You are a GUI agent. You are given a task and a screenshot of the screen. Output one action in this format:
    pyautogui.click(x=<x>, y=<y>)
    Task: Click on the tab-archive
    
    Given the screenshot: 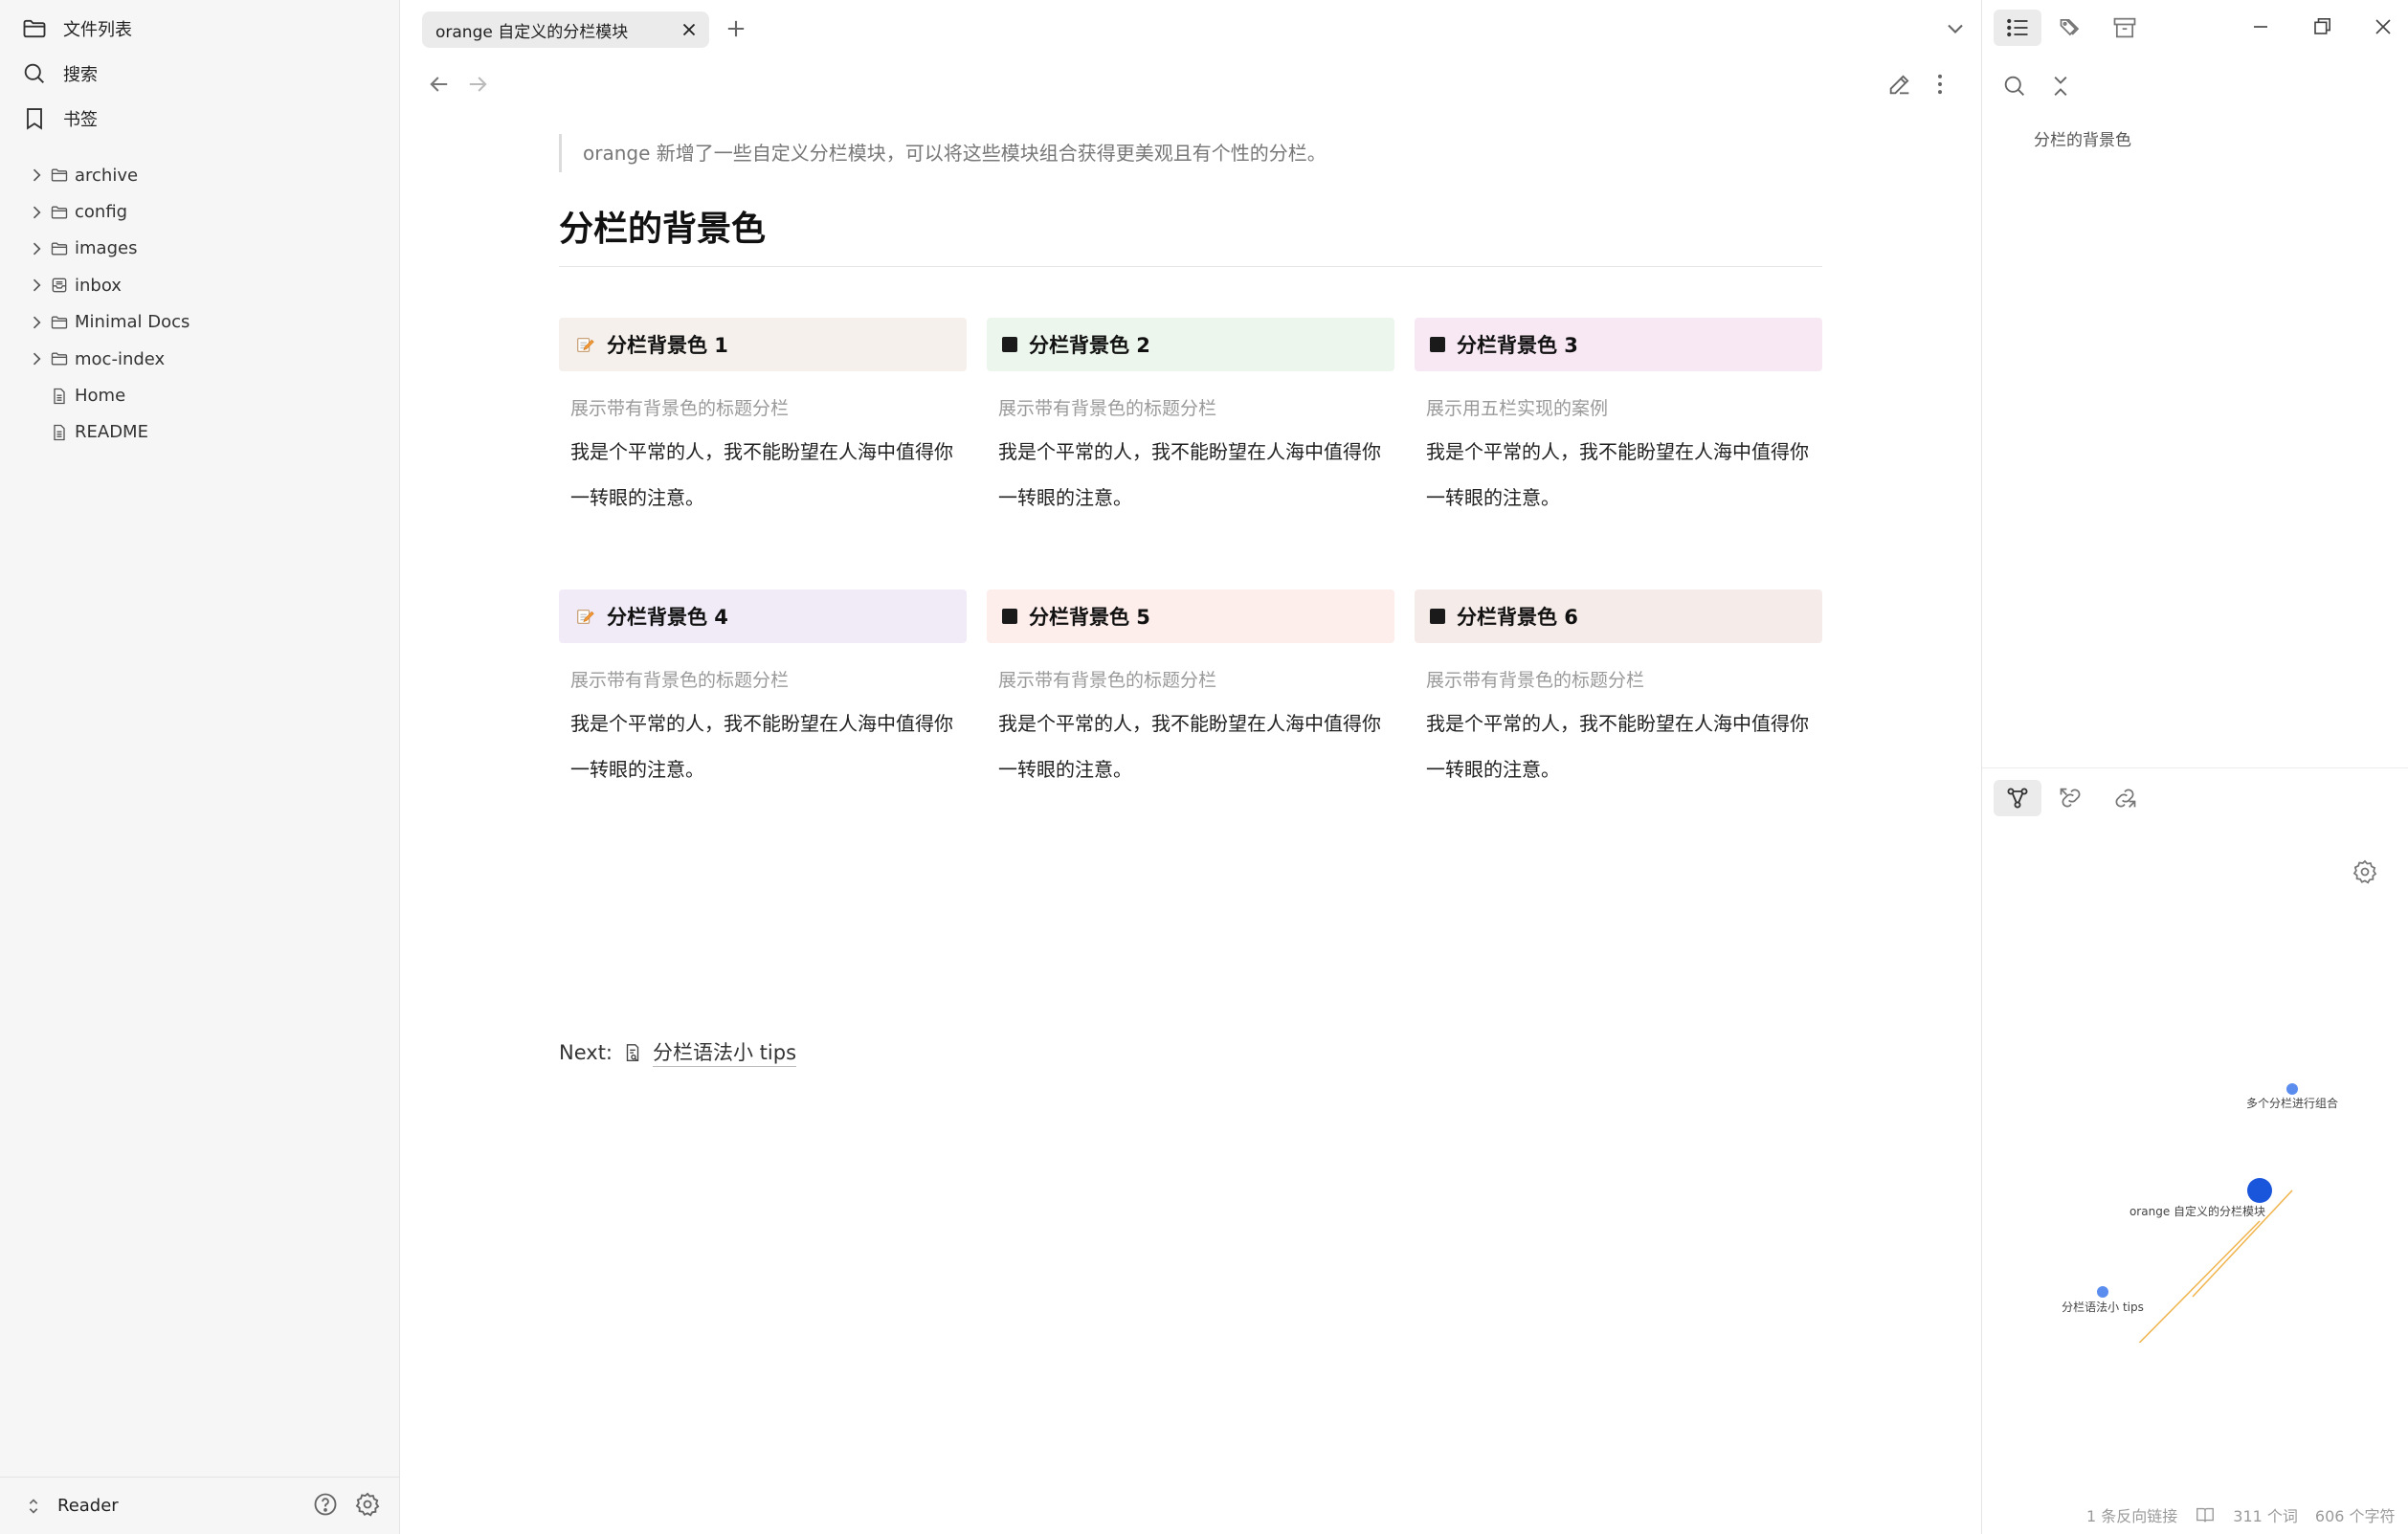 What is the action you would take?
    pyautogui.click(x=2125, y=28)
    